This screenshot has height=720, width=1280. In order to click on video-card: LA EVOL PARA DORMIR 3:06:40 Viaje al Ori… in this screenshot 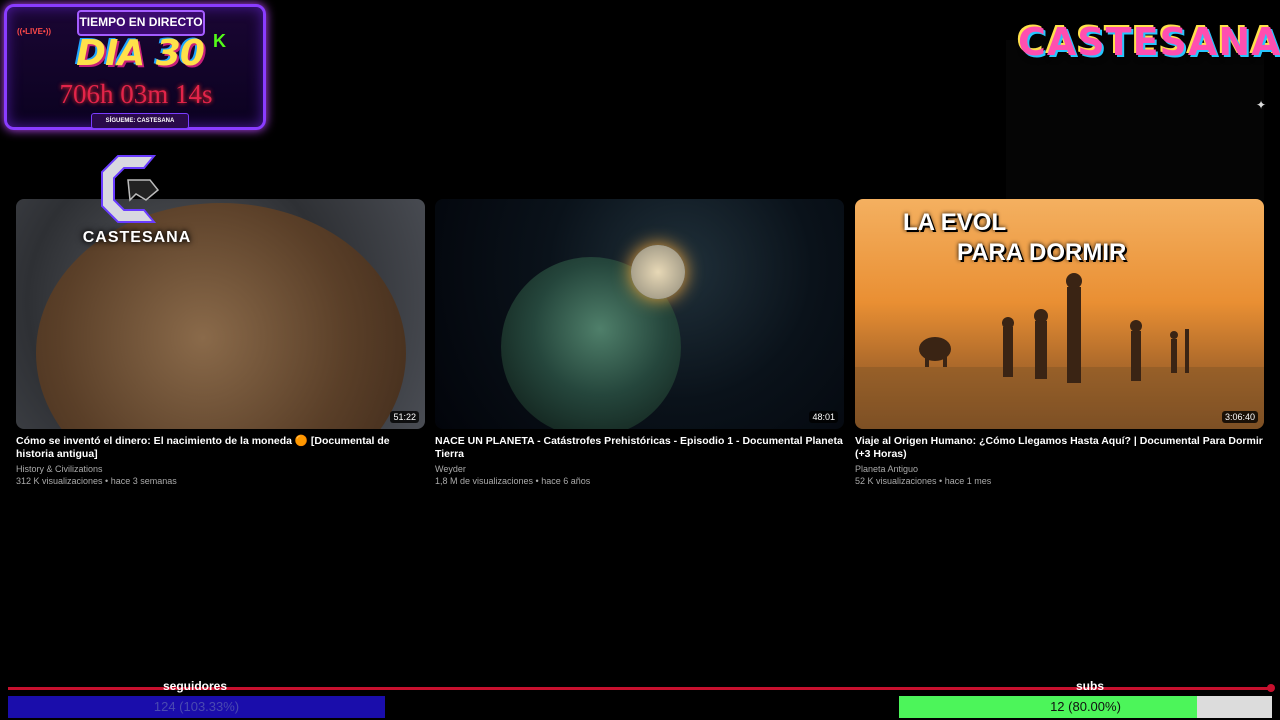, I will do `click(1059, 342)`.